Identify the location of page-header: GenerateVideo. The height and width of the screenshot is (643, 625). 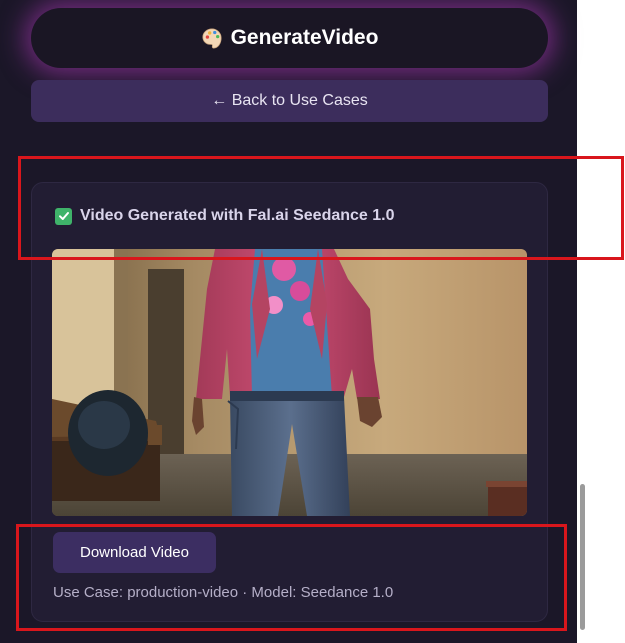
(289, 38).